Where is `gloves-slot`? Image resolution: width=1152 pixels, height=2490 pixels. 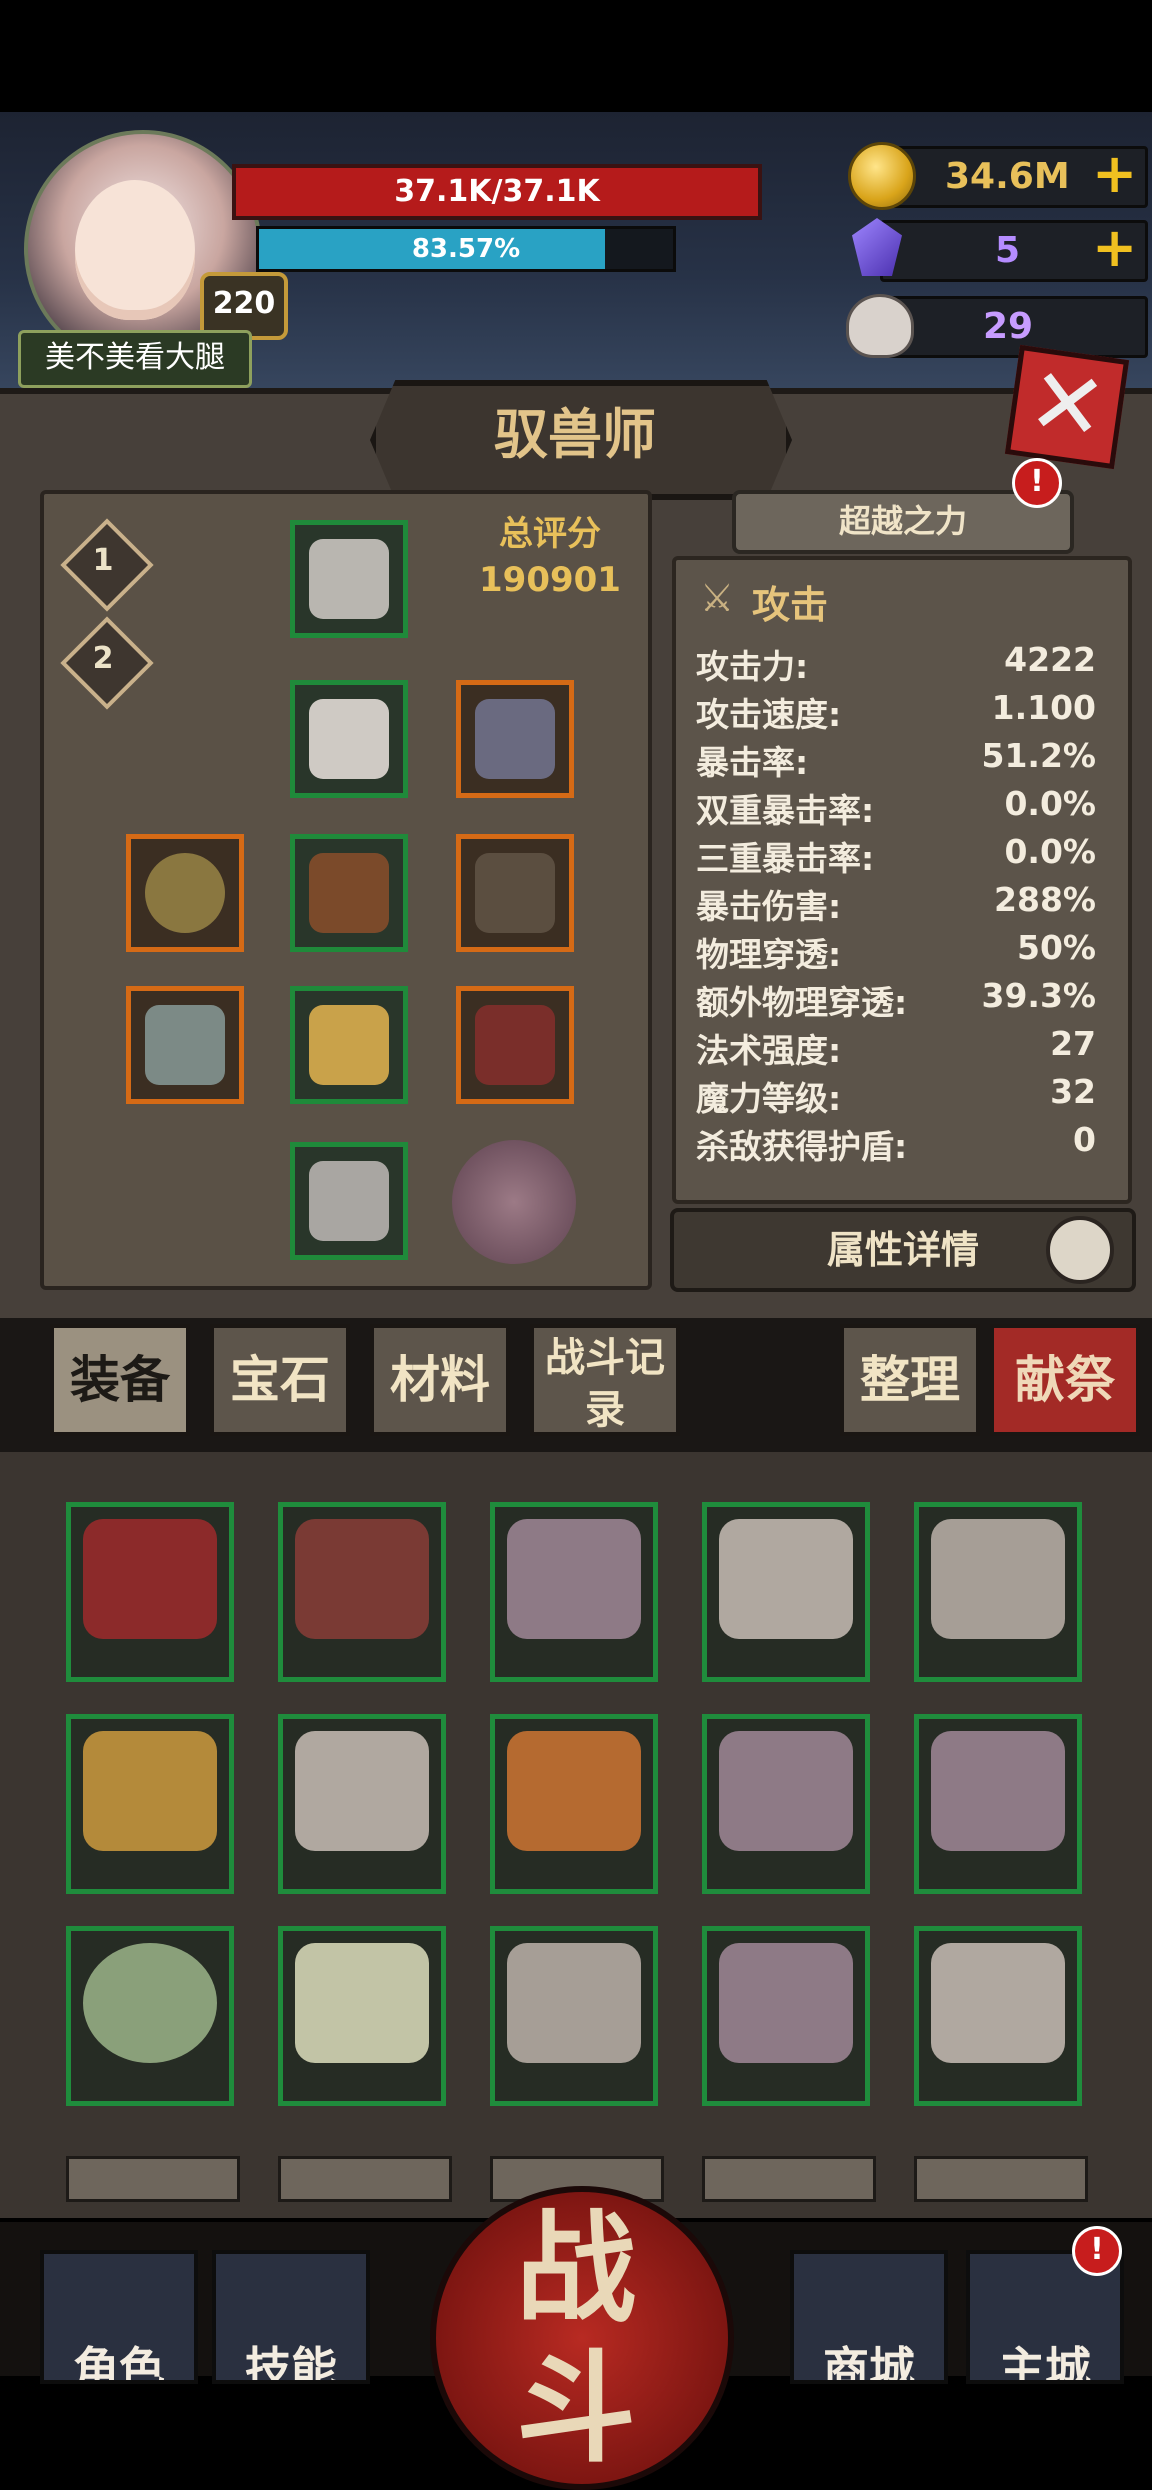
gloves-slot is located at coordinates (349, 1045).